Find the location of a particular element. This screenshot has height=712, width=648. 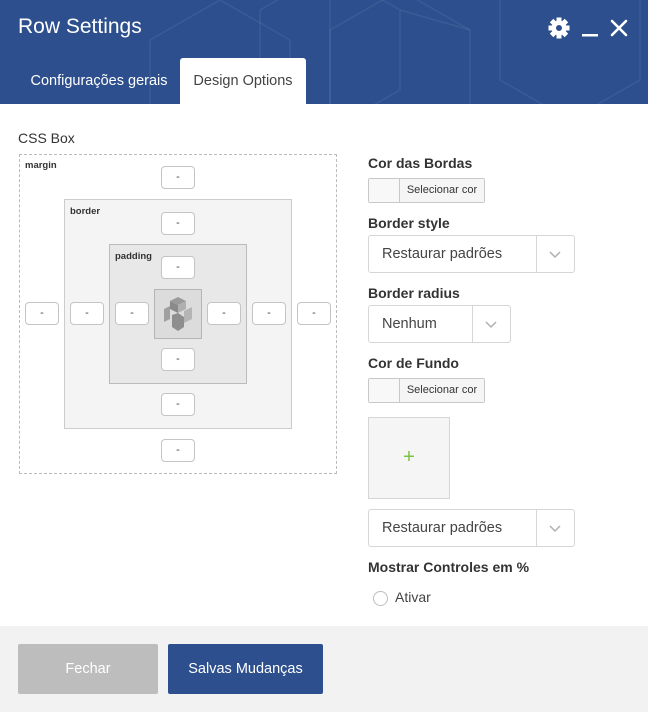

border-style-select: Restaurar padrões is located at coordinates (471, 254).